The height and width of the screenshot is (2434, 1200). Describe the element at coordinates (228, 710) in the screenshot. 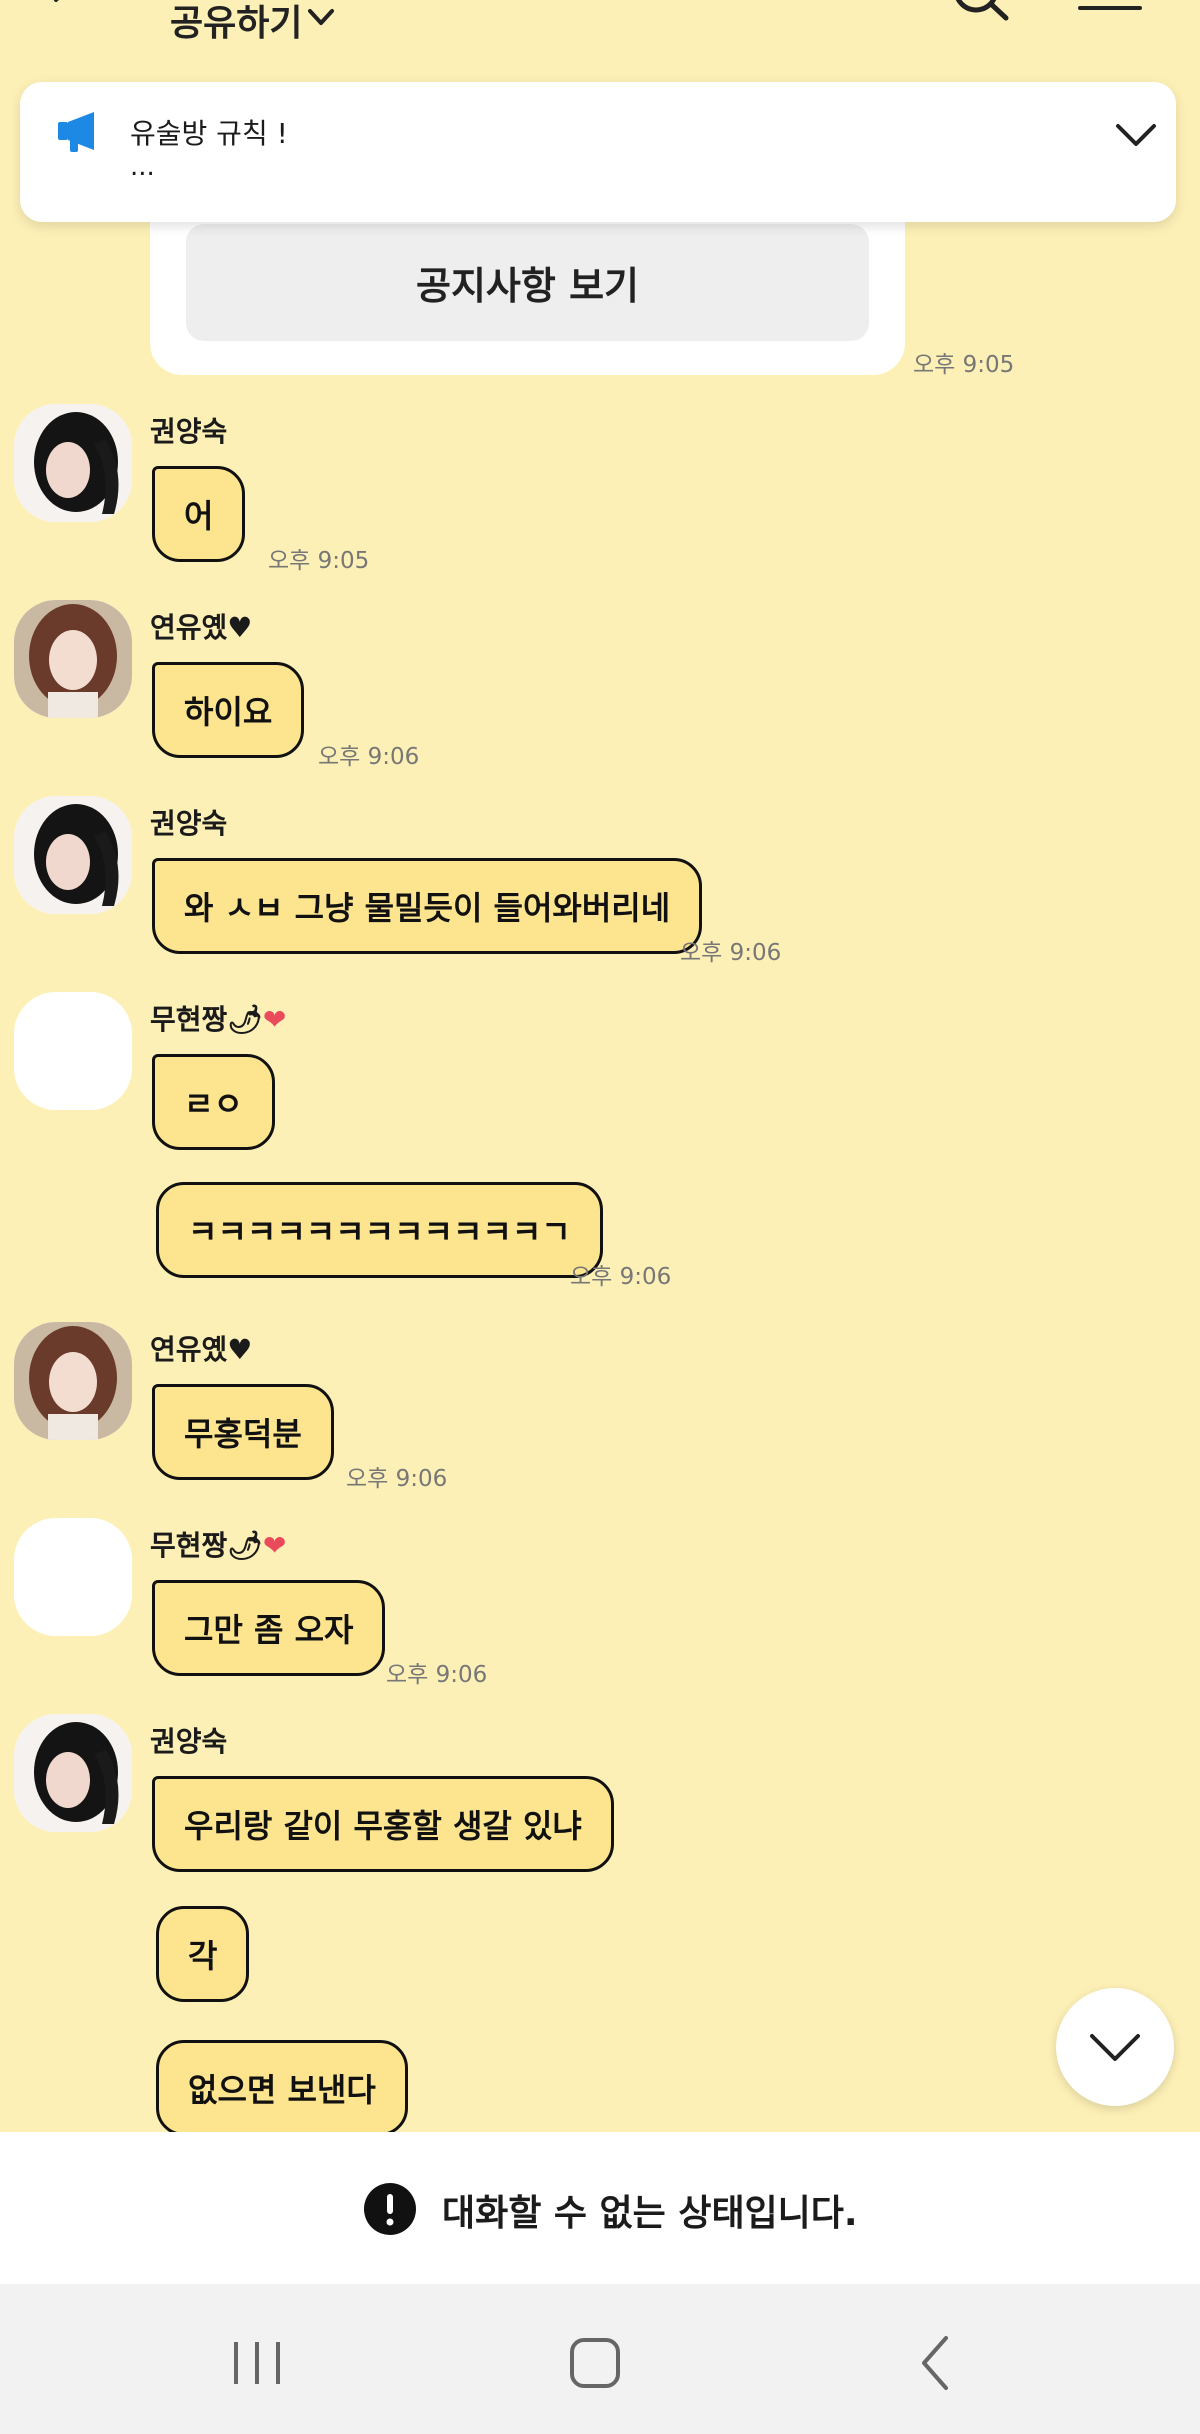

I see `message-bubble: 하이요` at that location.